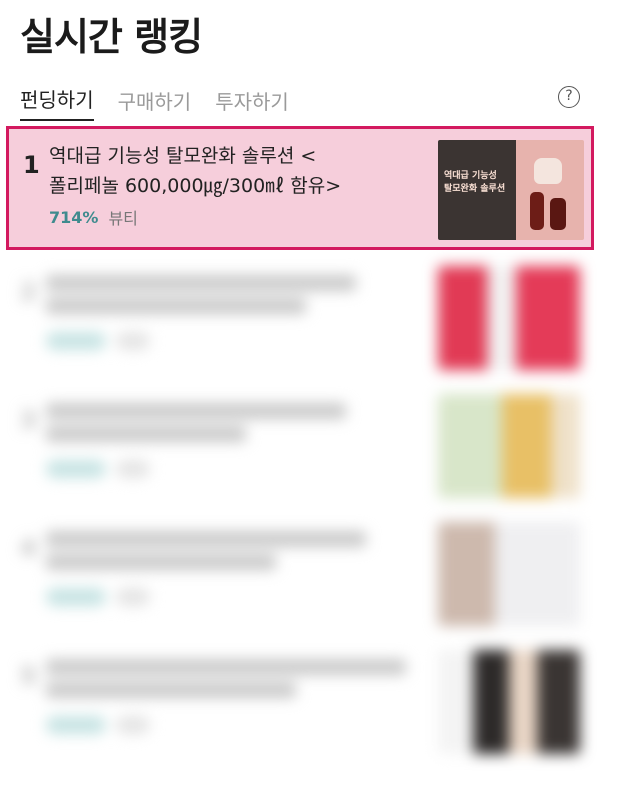 Image resolution: width=634 pixels, height=798 pixels. What do you see at coordinates (548, 171) in the screenshot?
I see `product-jar-image` at bounding box center [548, 171].